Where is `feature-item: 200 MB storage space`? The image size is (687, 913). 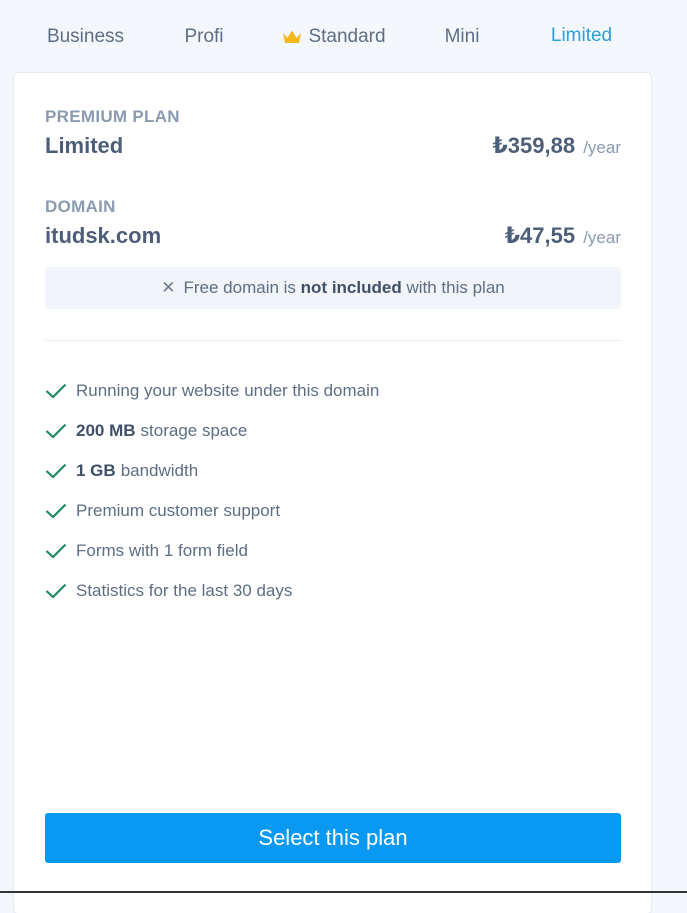
feature-item: 200 MB storage space is located at coordinates (212, 431).